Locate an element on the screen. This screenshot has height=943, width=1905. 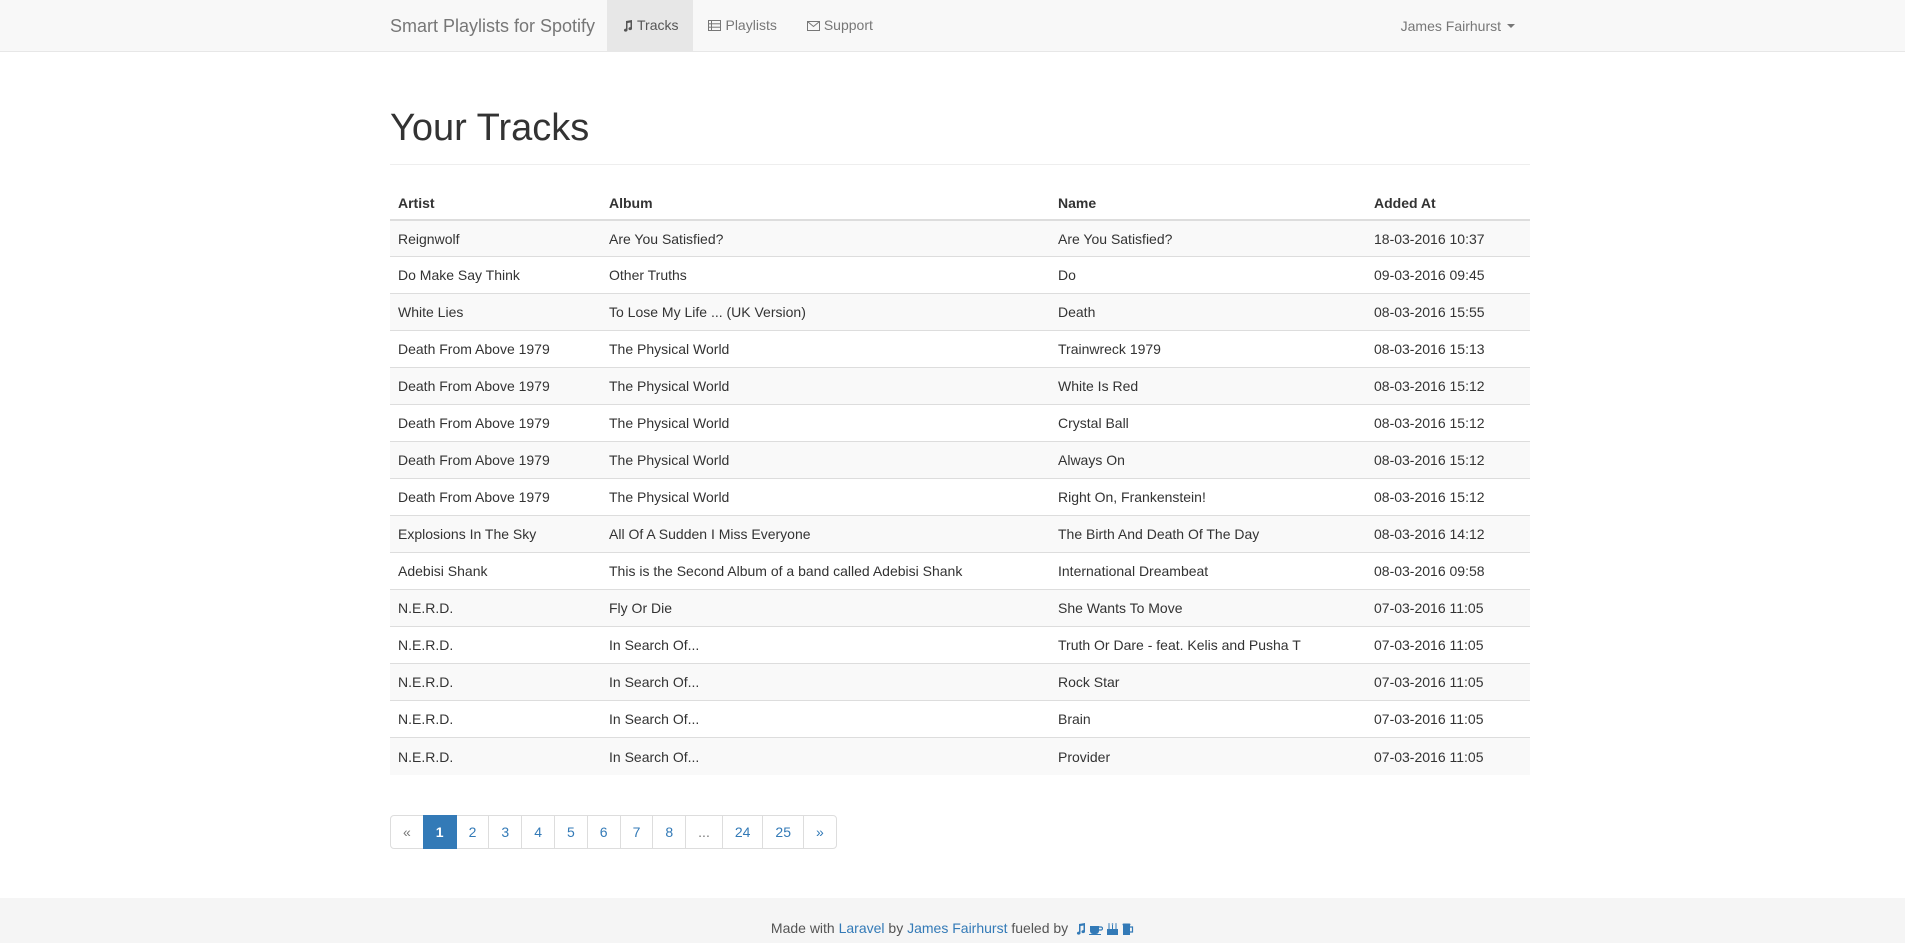
author-link: James Fairhurst is located at coordinates (957, 928).